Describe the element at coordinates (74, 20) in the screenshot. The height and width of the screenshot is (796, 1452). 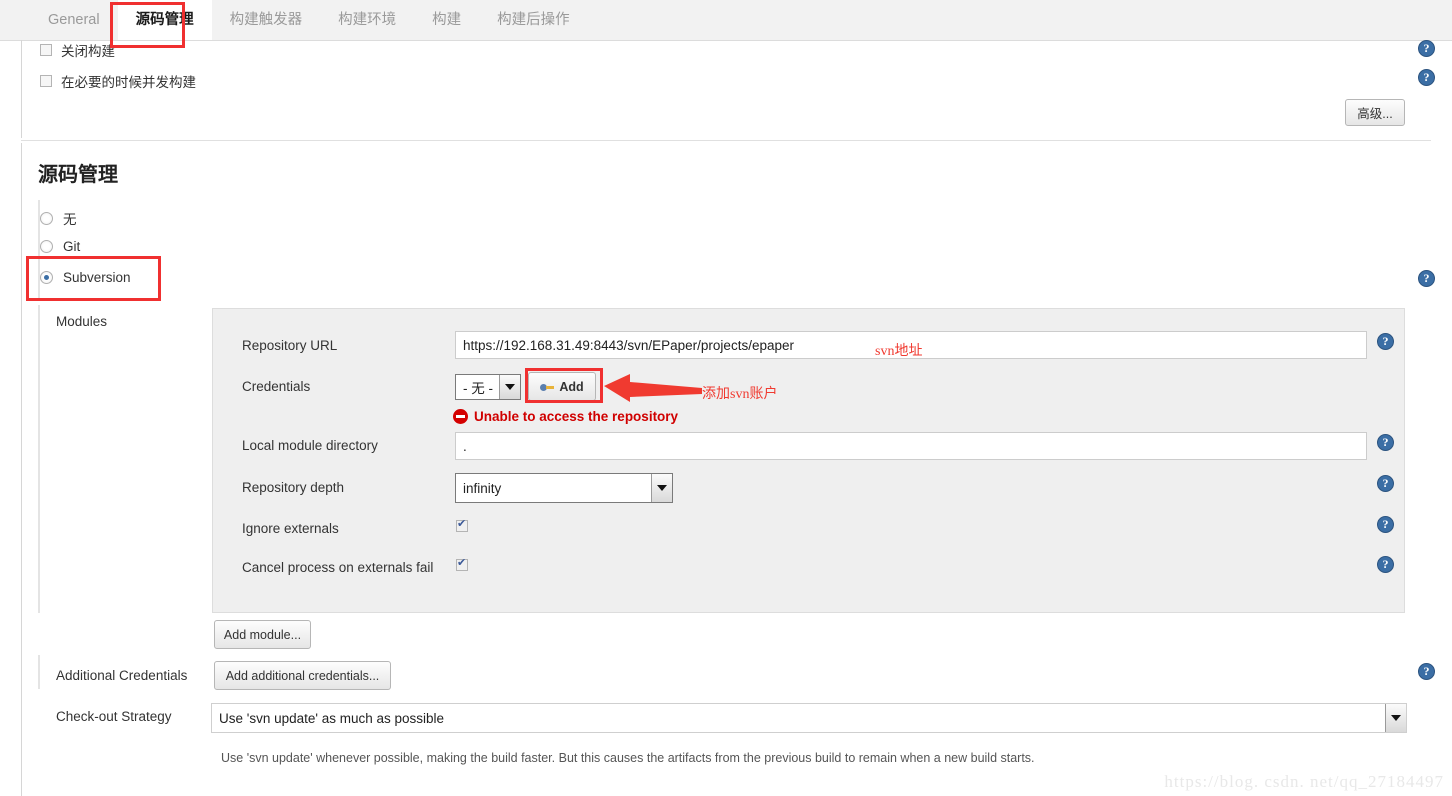
I see `tab-general: General` at that location.